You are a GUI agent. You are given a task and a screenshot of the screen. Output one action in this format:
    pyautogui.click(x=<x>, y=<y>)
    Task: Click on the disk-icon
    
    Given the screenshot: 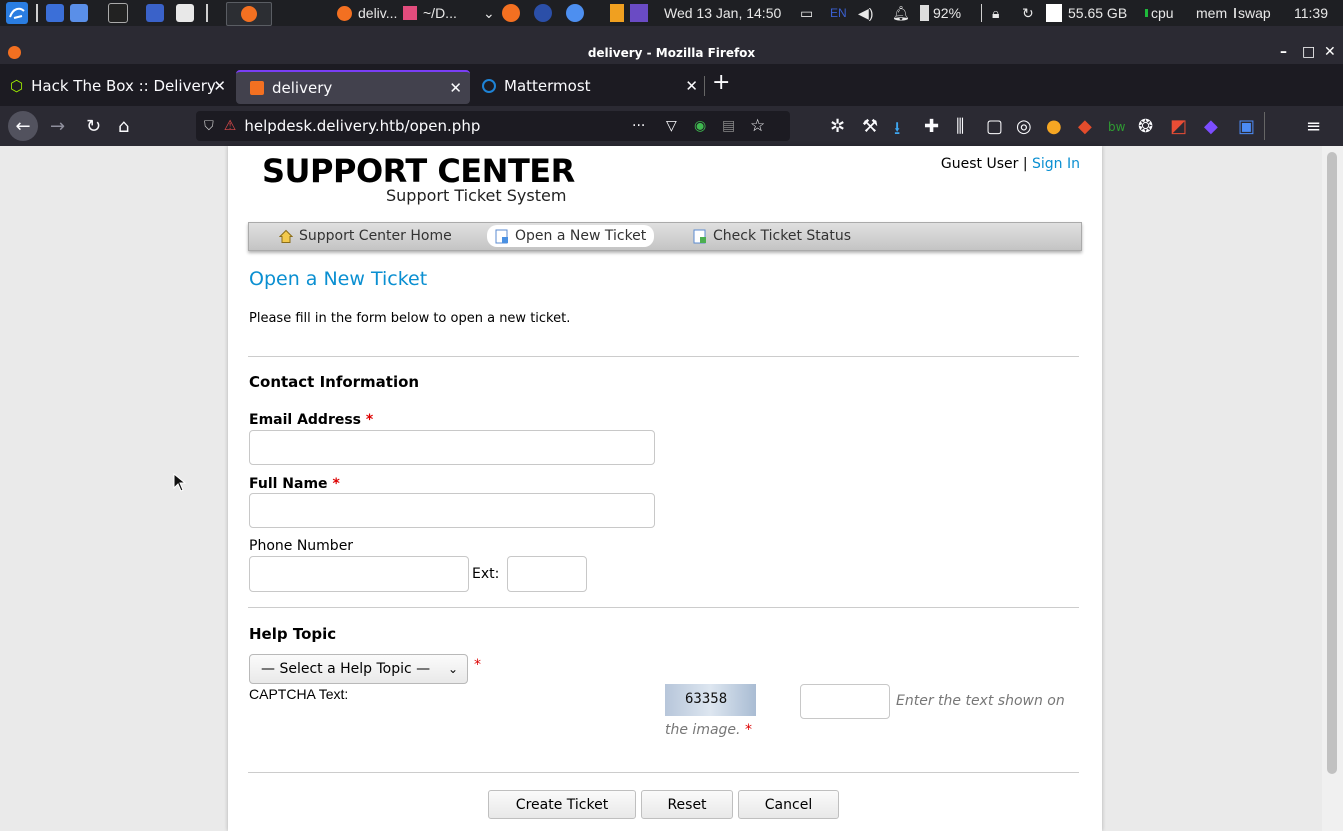 What is the action you would take?
    pyautogui.click(x=1054, y=13)
    